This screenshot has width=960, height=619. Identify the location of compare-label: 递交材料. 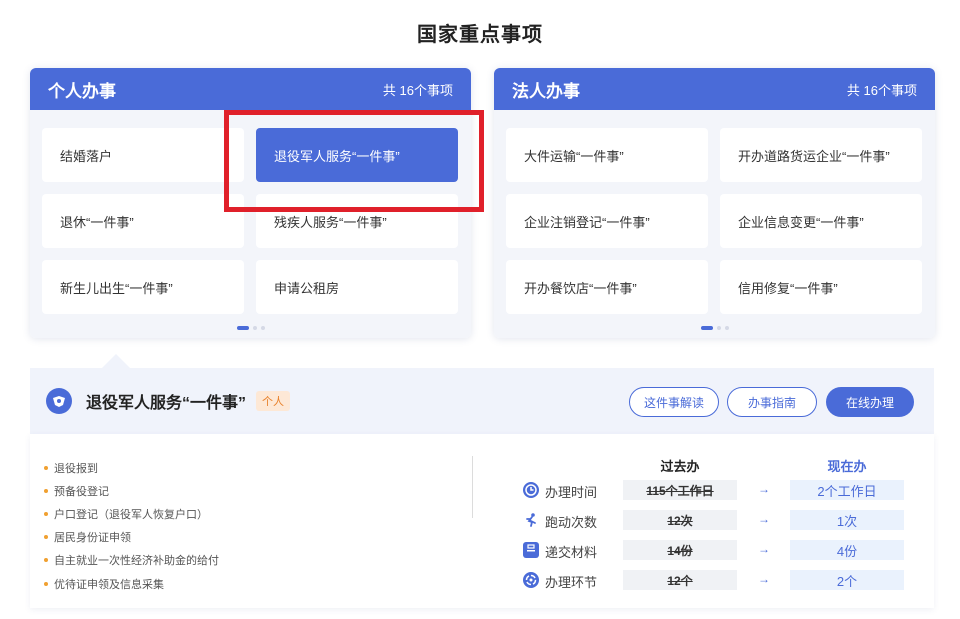
(571, 552).